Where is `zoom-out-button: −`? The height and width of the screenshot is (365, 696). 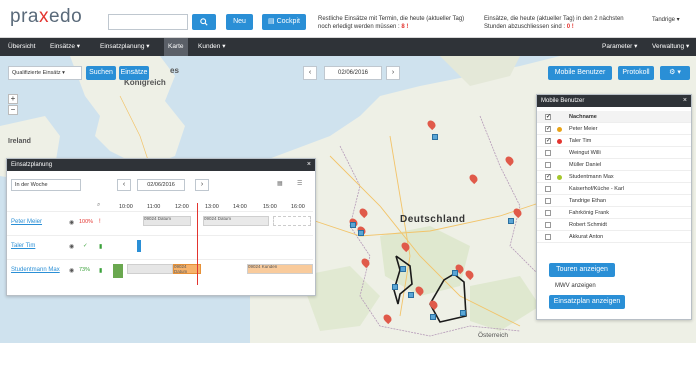
zoom-out-button: − is located at coordinates (13, 110).